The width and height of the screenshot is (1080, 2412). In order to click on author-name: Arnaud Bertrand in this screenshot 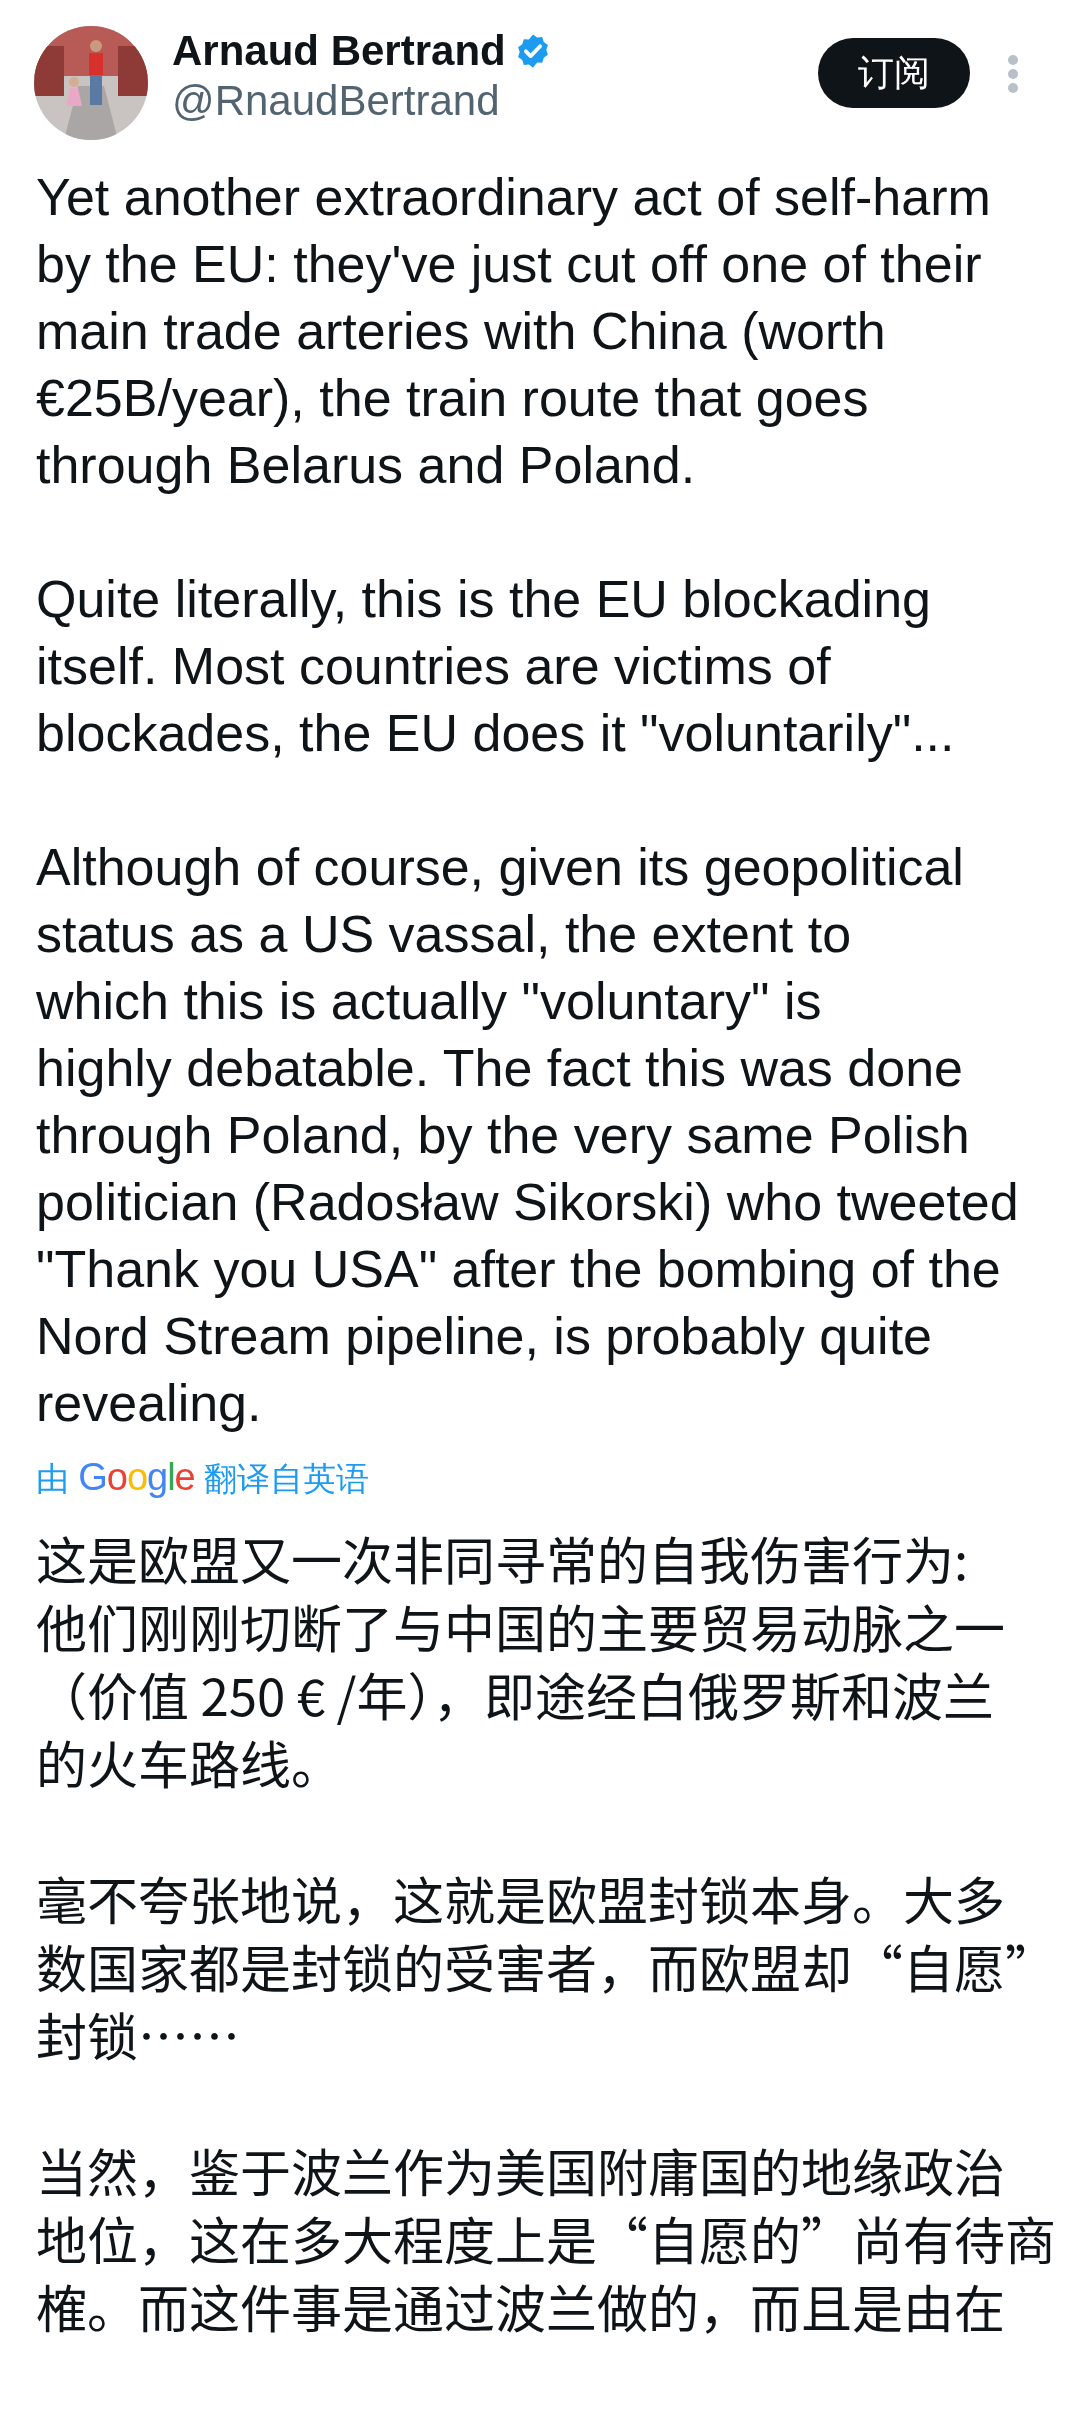, I will do `click(339, 51)`.